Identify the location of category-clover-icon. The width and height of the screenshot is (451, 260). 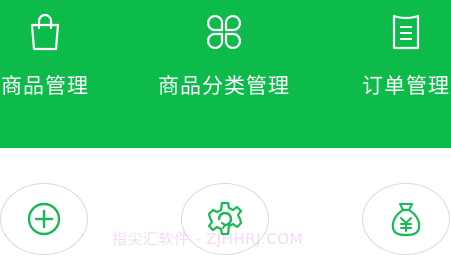
(224, 32).